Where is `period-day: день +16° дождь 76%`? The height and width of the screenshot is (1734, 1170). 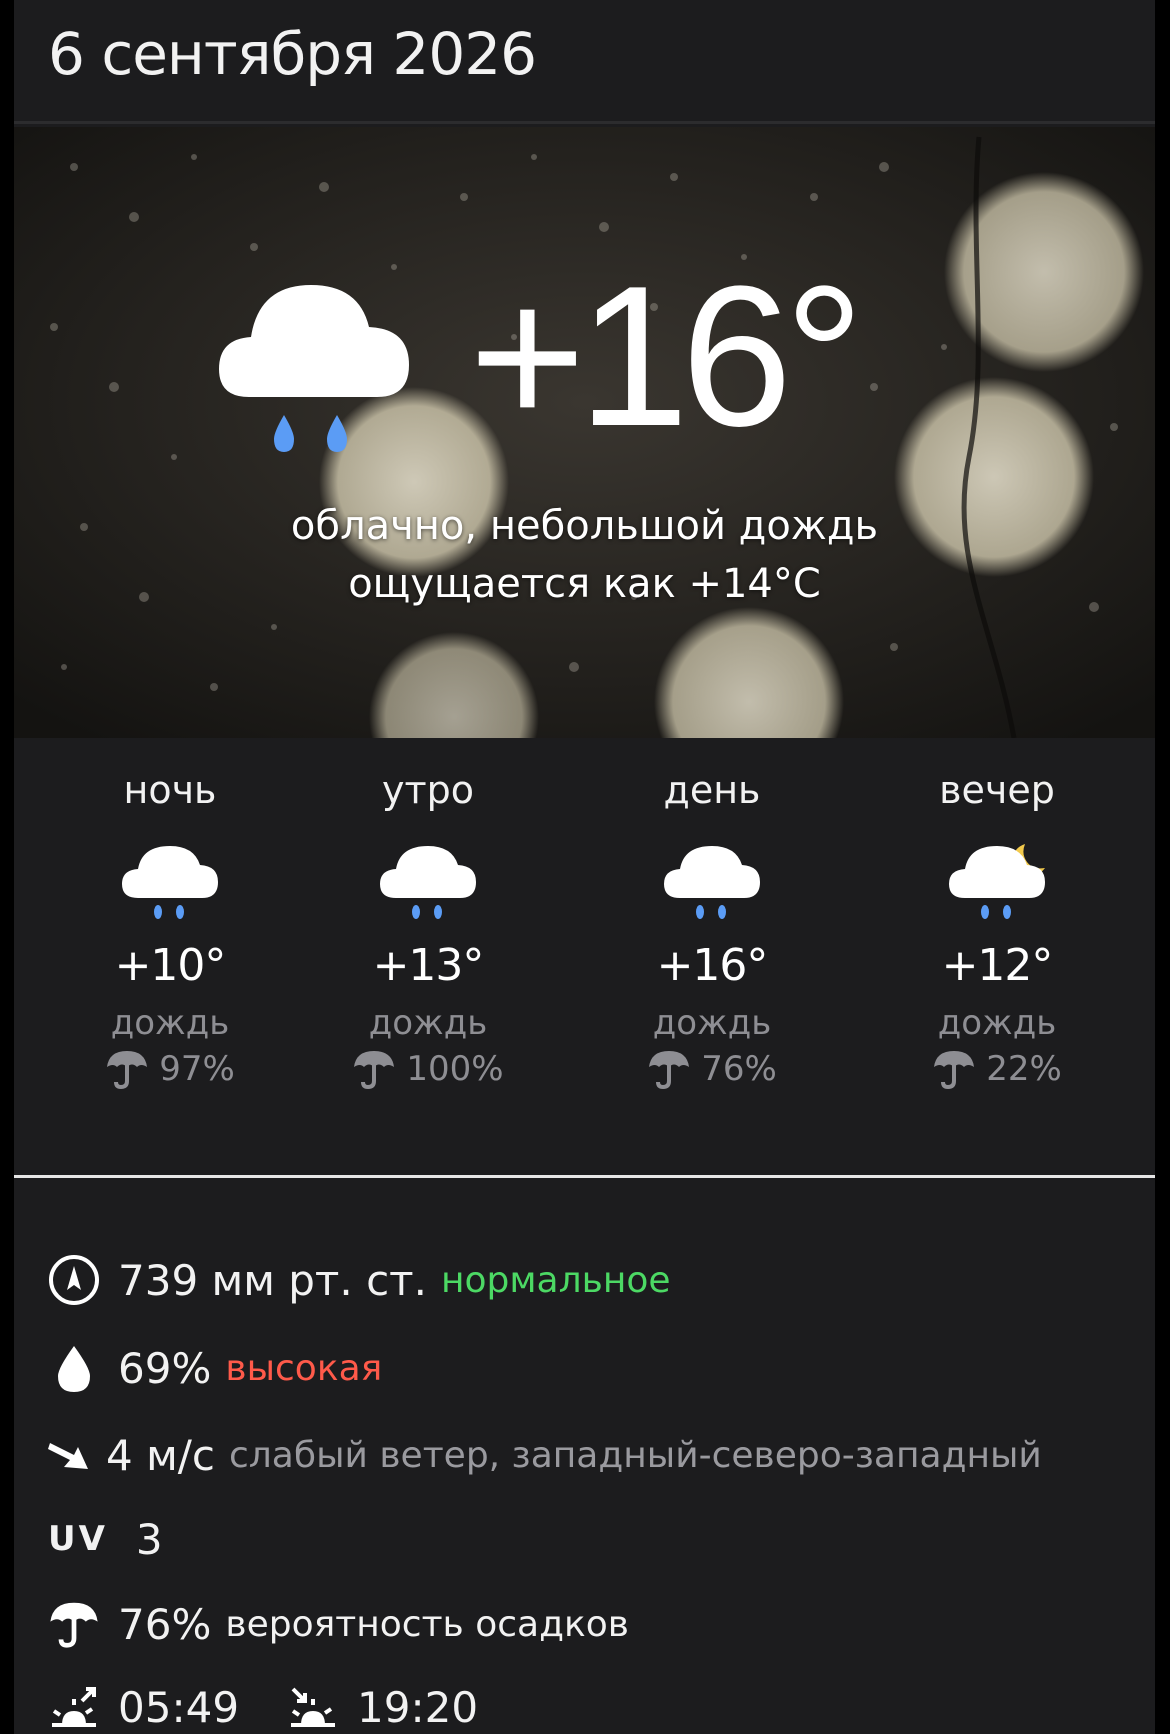
period-day: день +16° дождь 76% is located at coordinates (712, 928).